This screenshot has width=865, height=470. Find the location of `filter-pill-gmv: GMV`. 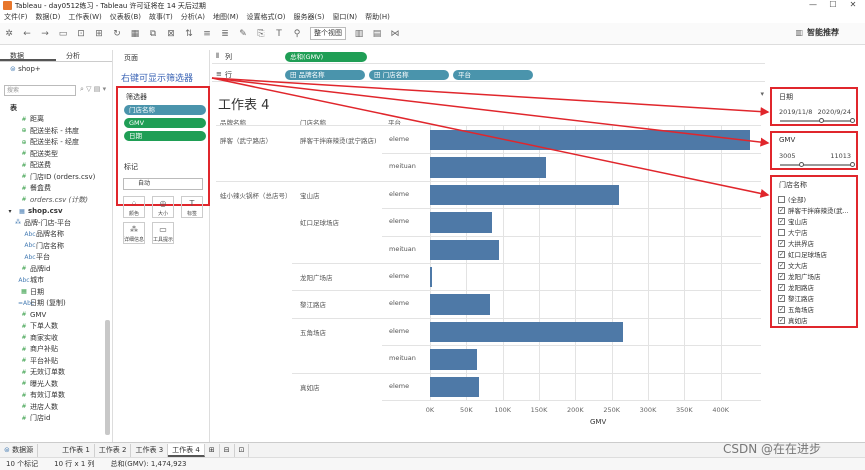

filter-pill-gmv: GMV is located at coordinates (165, 123).